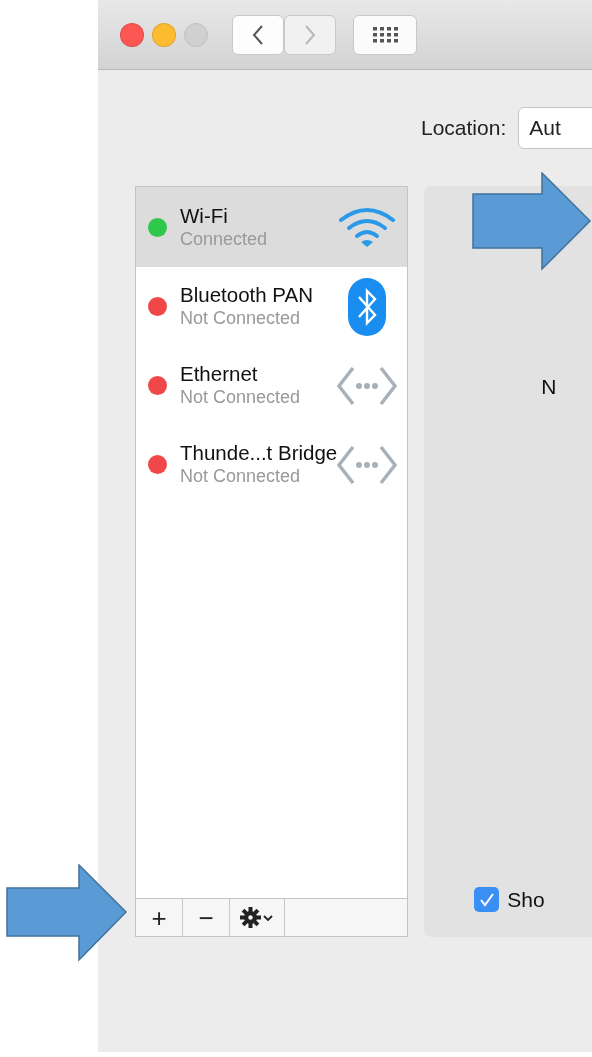  I want to click on service-item: Bluetooth PAN Not Connected, so click(272, 306).